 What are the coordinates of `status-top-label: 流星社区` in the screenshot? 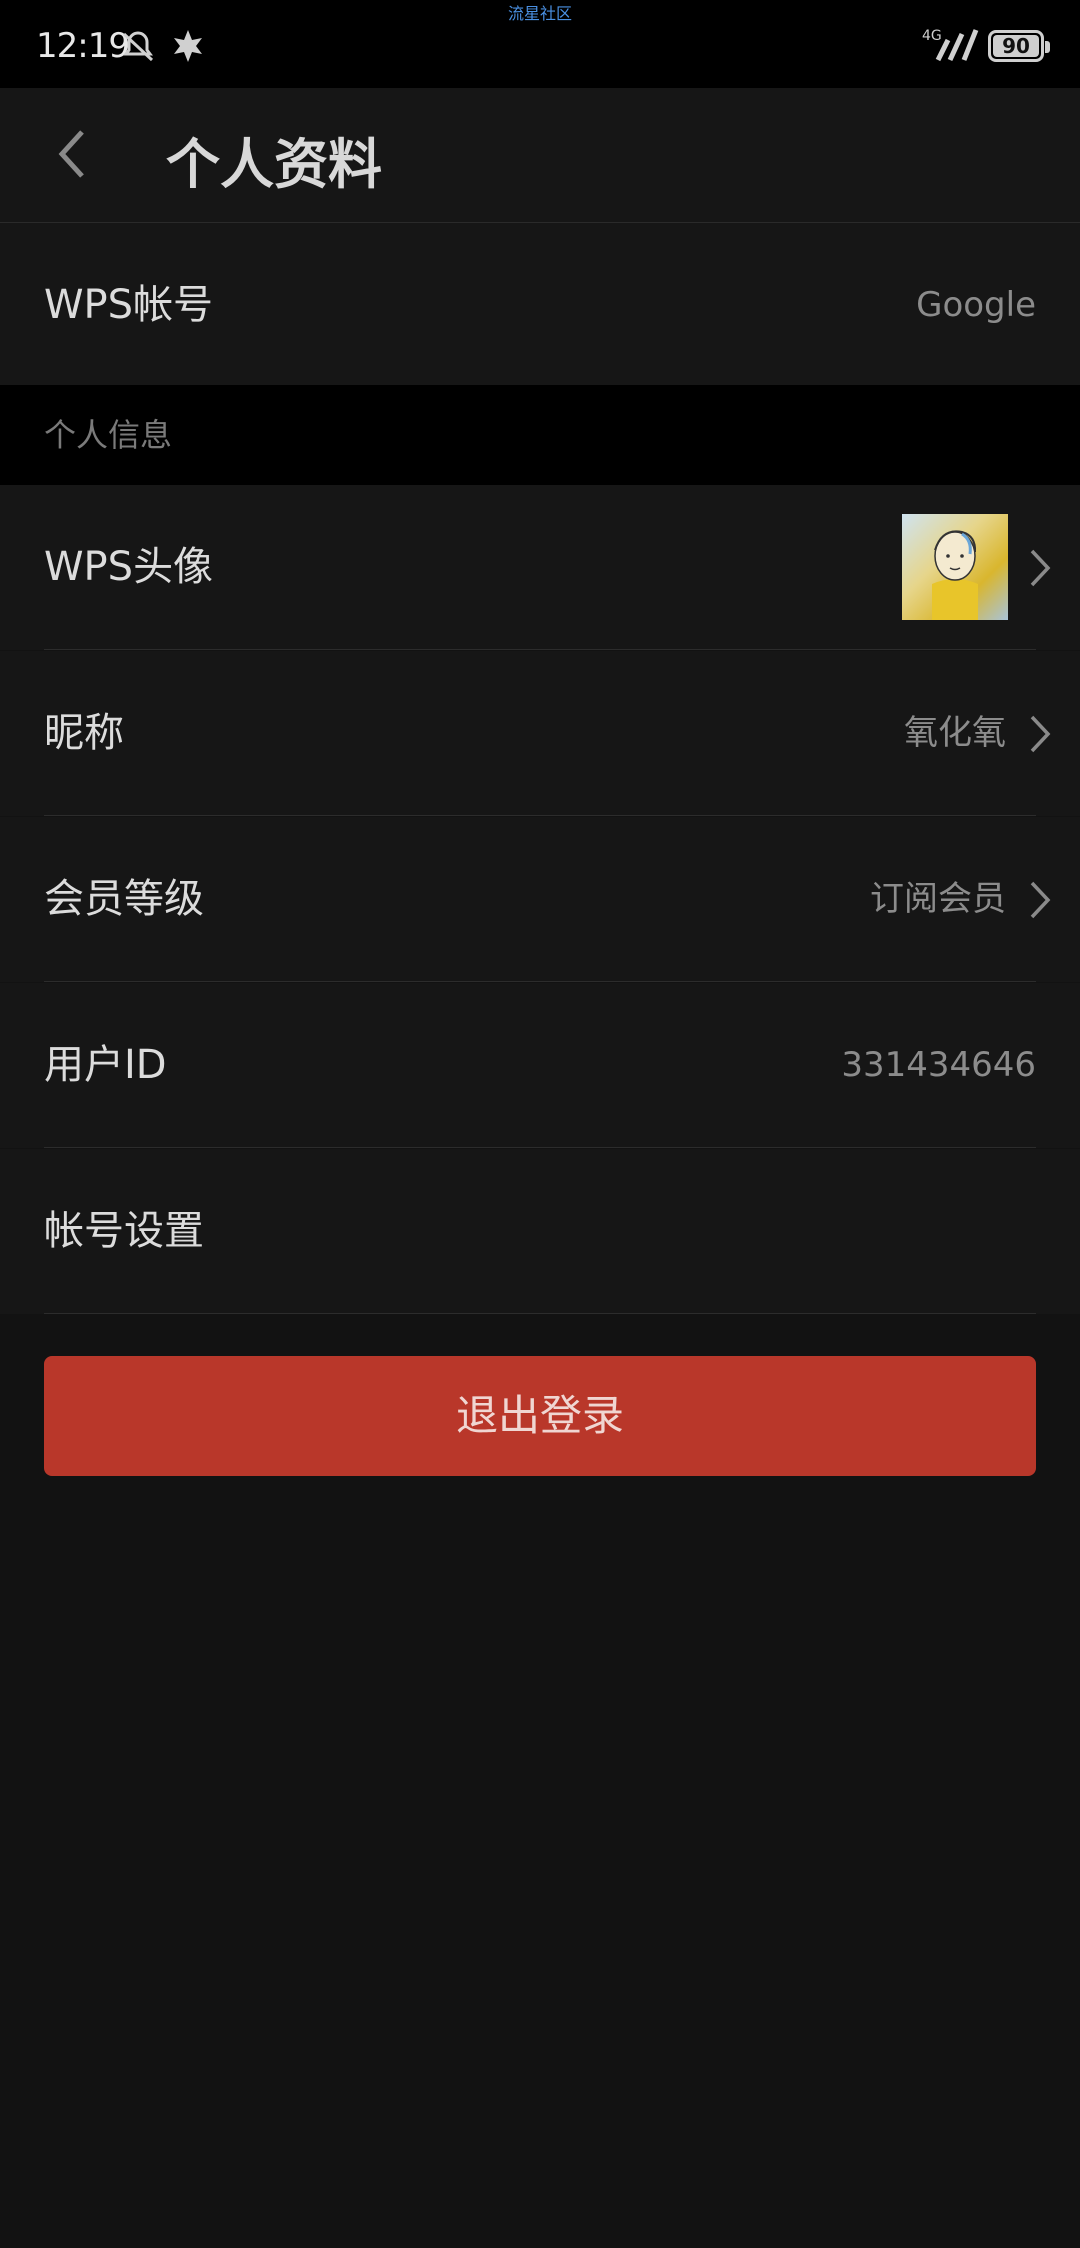 It's located at (539, 13).